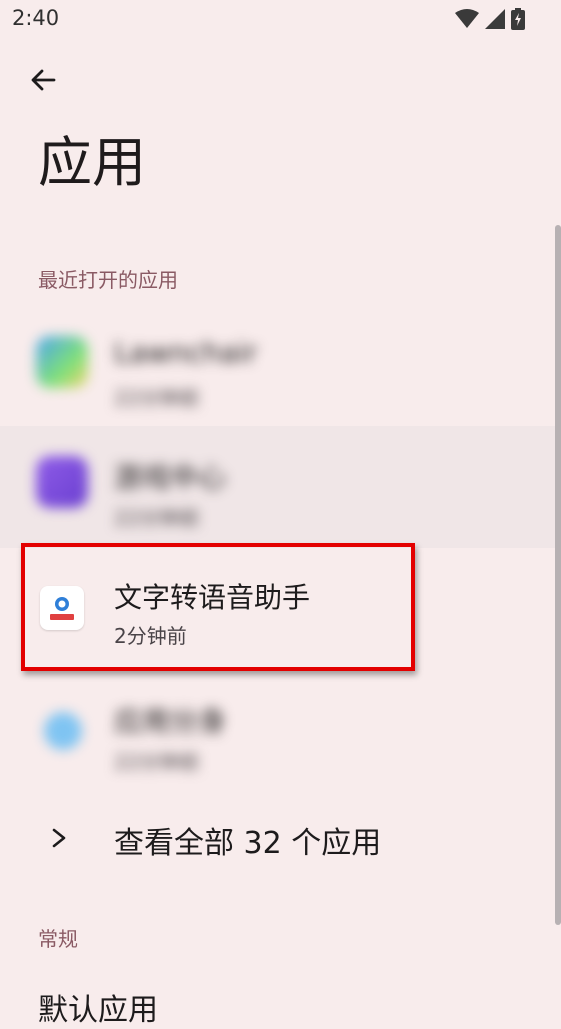 The image size is (561, 1029). What do you see at coordinates (558, 575) in the screenshot?
I see `scrollbar` at bounding box center [558, 575].